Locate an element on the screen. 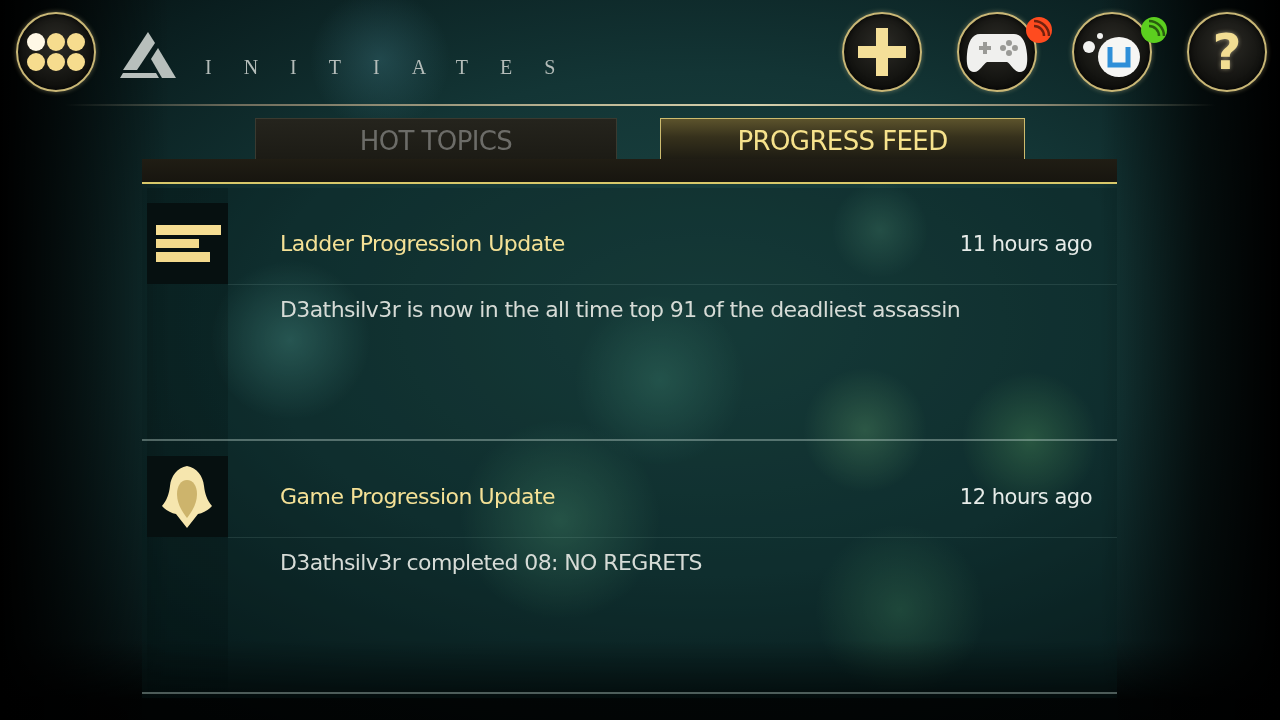  dots-grid-icon is located at coordinates (56, 52).